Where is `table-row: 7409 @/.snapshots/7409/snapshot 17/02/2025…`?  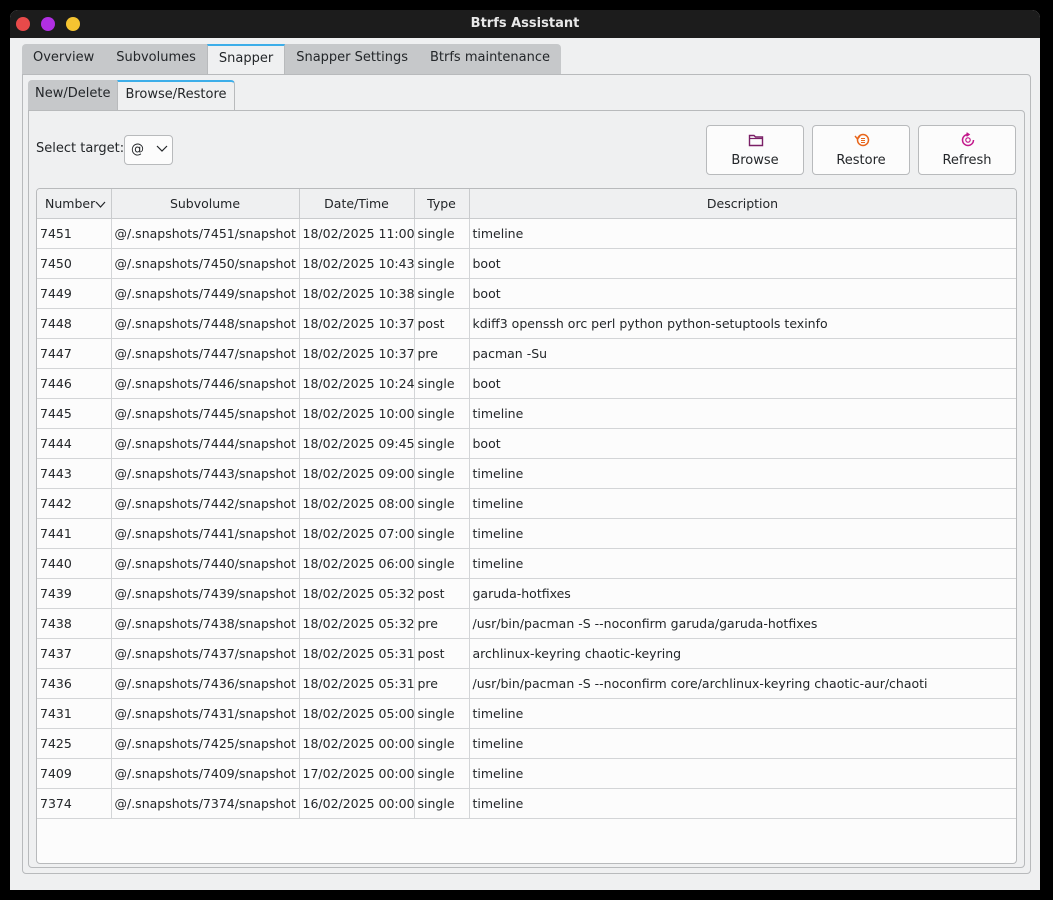
table-row: 7409 @/.snapshots/7409/snapshot 17/02/2025… is located at coordinates (526, 773).